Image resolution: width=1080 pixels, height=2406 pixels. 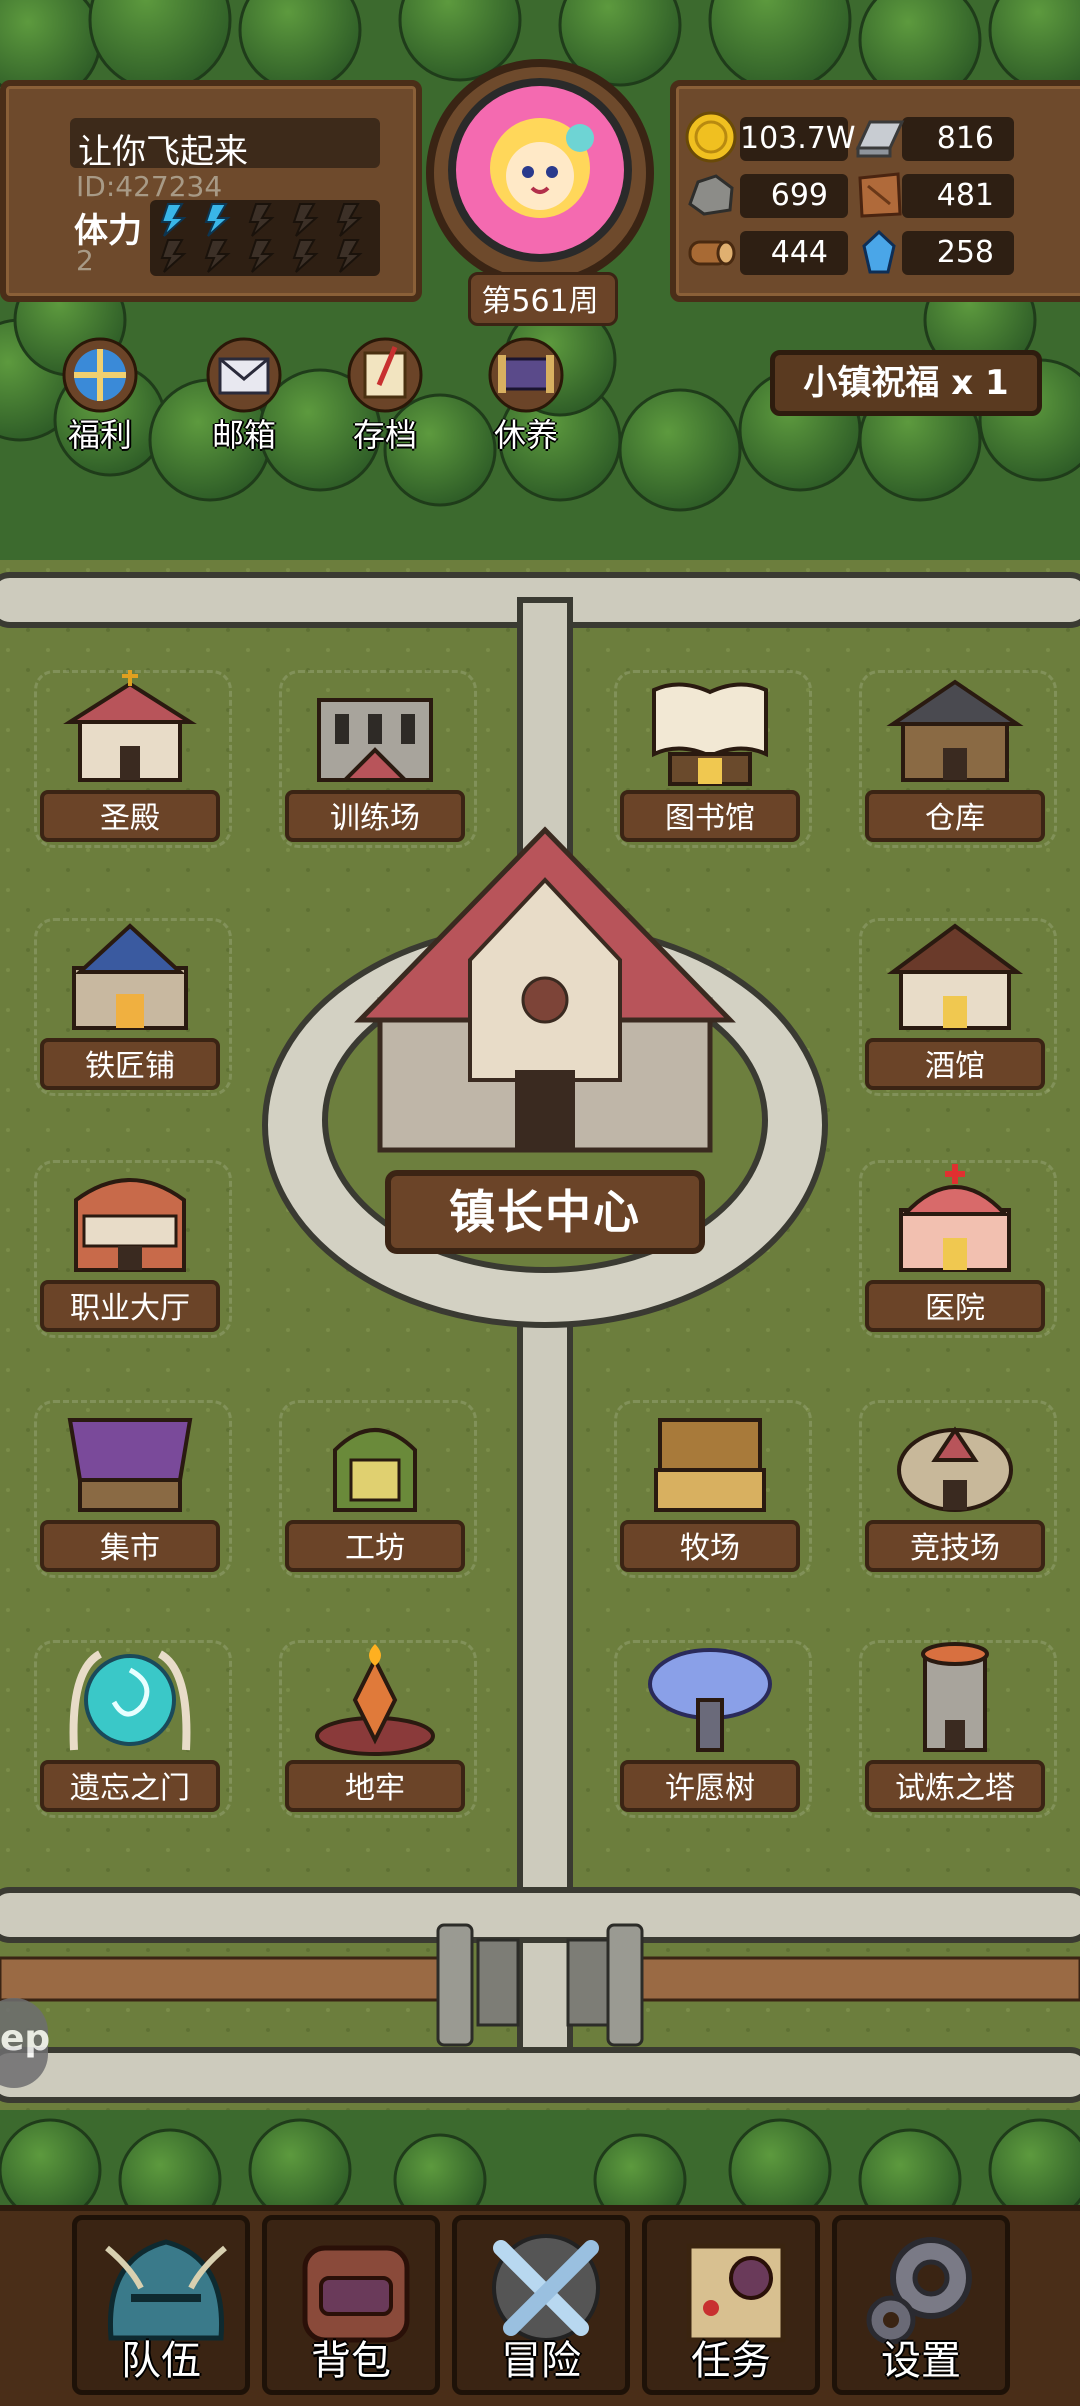 I want to click on town-hall-label: 镇长中心, so click(x=545, y=1212).